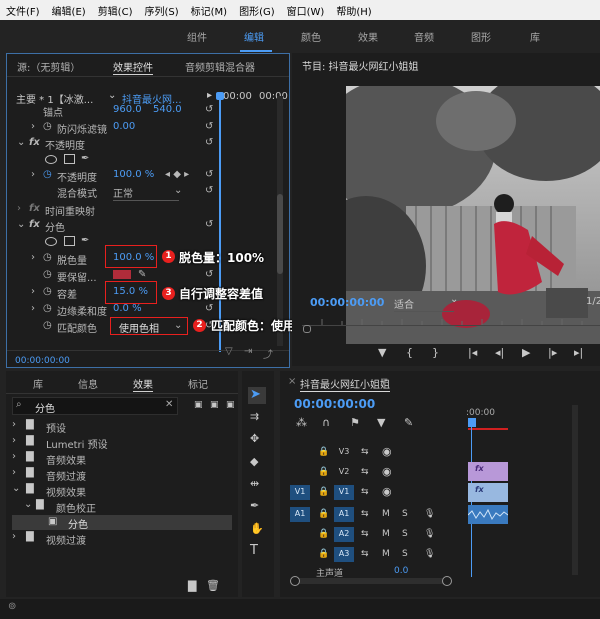 Image resolution: width=600 pixels, height=619 pixels. I want to click on tab-audio-clip-mixer: 音频剪辑混合器, so click(220, 66).